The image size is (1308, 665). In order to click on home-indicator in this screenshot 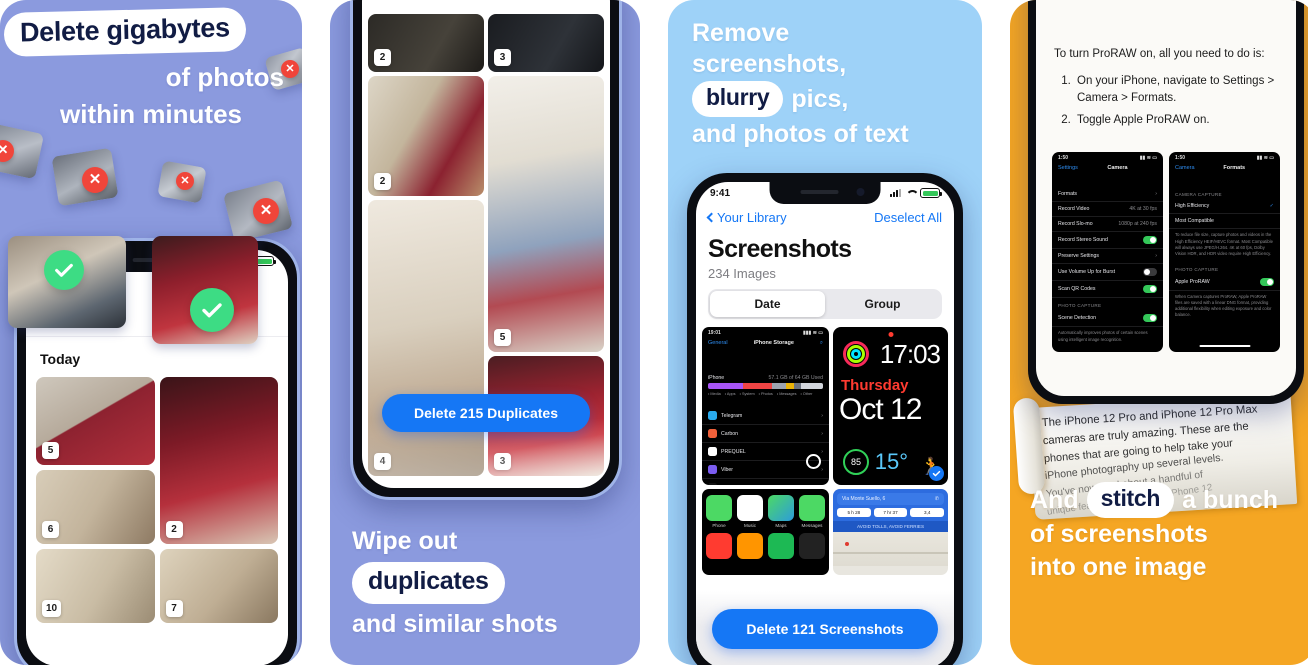, I will do `click(1224, 346)`.